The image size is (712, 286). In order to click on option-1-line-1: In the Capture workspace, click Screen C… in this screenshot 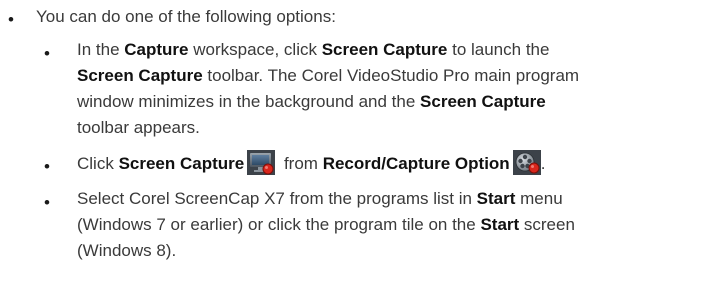, I will do `click(313, 49)`.